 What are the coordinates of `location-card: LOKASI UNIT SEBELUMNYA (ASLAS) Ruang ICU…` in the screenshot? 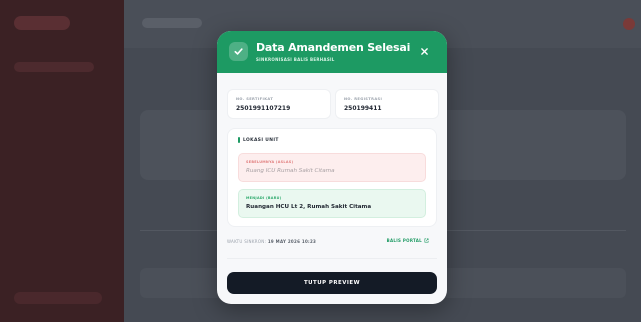 It's located at (332, 177).